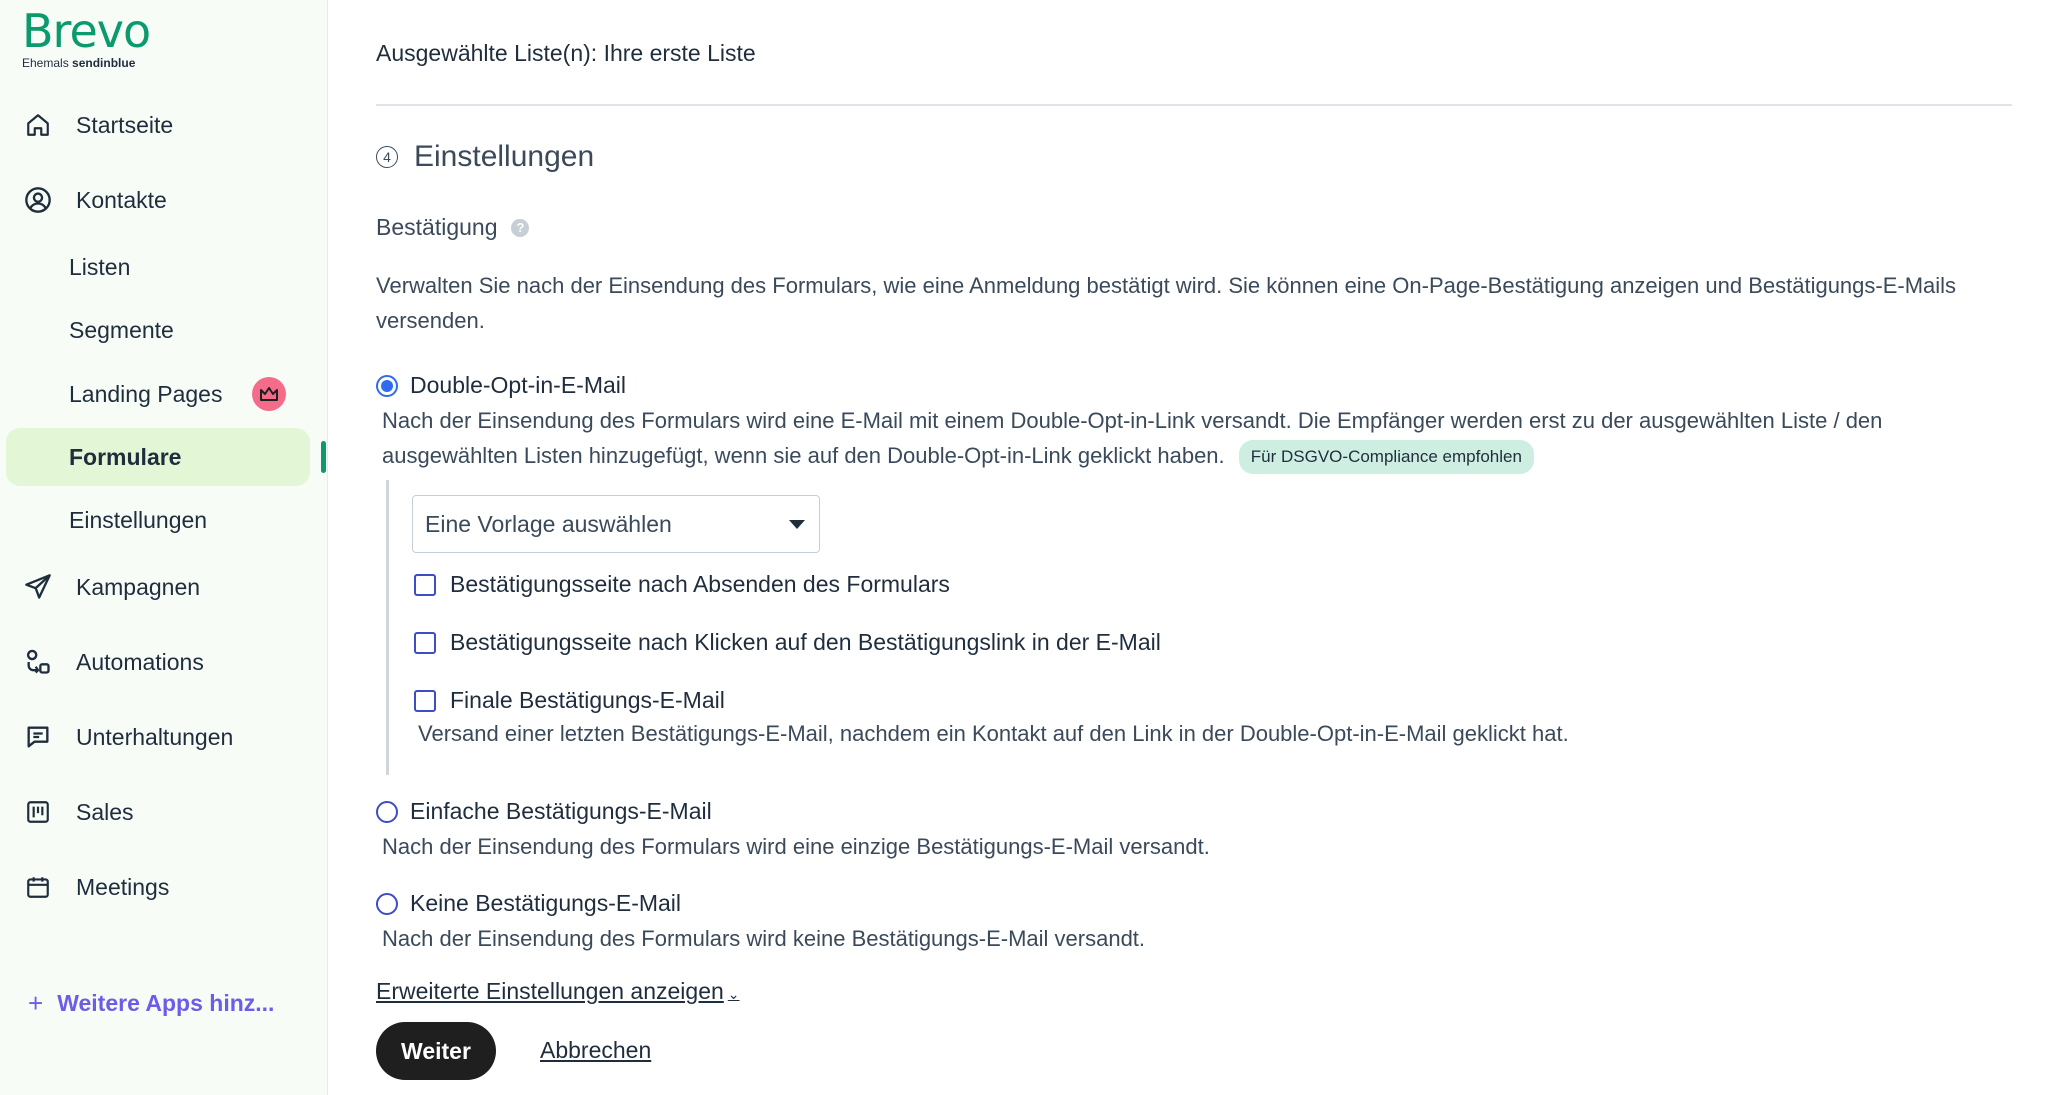 The width and height of the screenshot is (2048, 1095). Describe the element at coordinates (518, 385) in the screenshot. I see `radio-label: Double-Opt-in-E-Mail` at that location.